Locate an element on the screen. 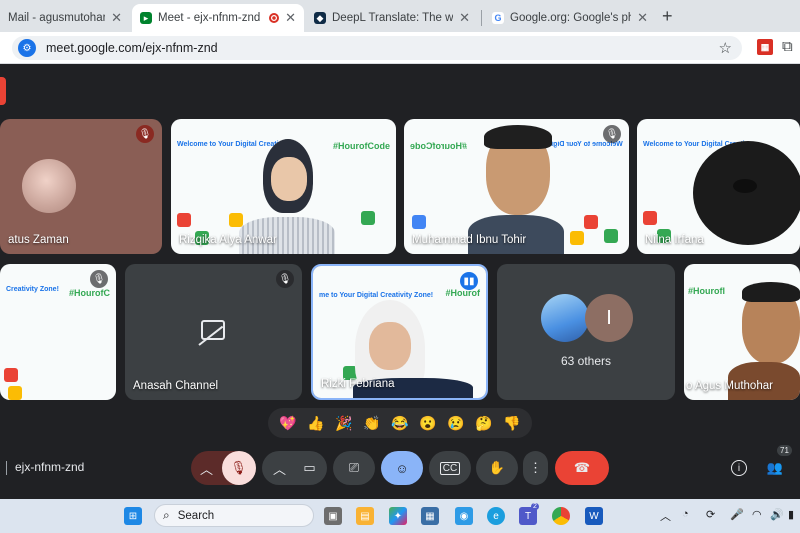 The image size is (800, 533). emoji-button: ☺ is located at coordinates (402, 468).